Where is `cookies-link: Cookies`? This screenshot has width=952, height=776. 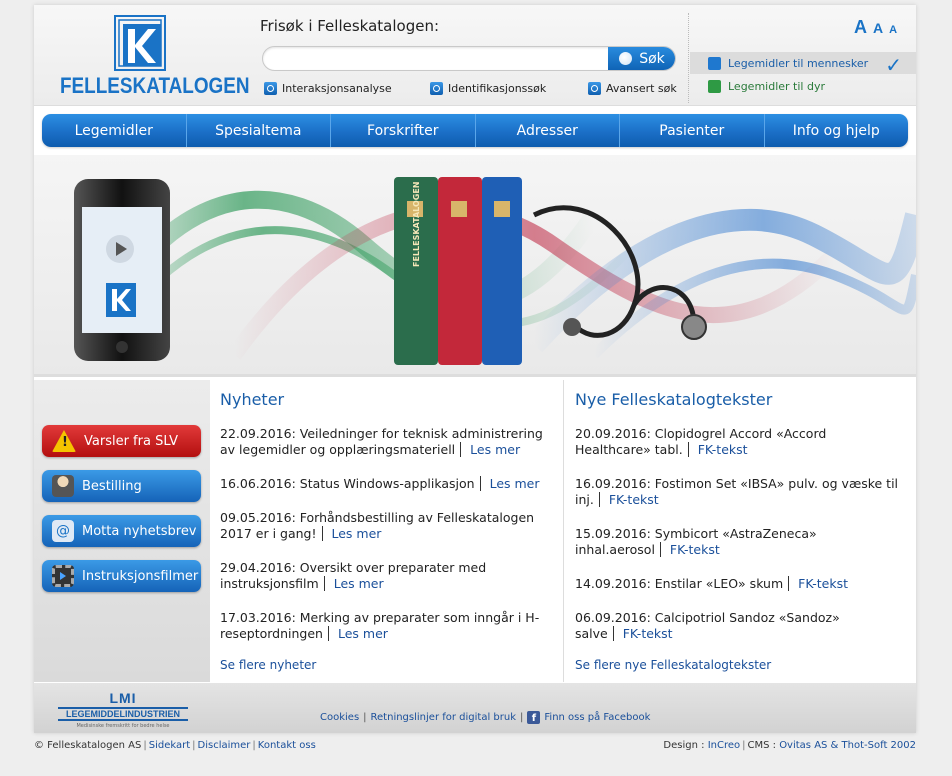
cookies-link: Cookies is located at coordinates (339, 717).